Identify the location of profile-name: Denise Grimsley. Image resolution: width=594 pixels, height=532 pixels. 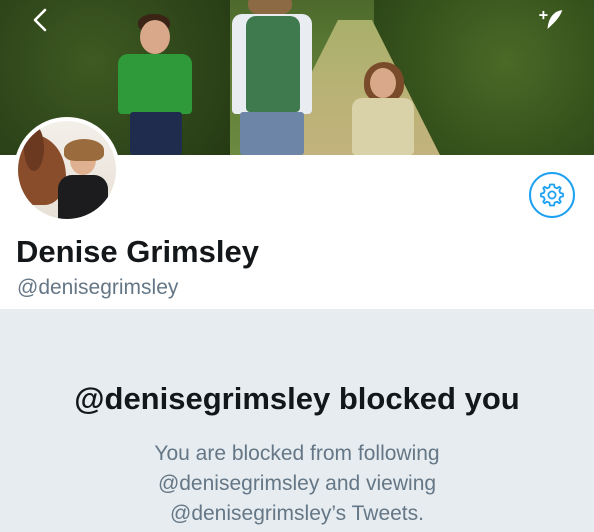
(137, 251).